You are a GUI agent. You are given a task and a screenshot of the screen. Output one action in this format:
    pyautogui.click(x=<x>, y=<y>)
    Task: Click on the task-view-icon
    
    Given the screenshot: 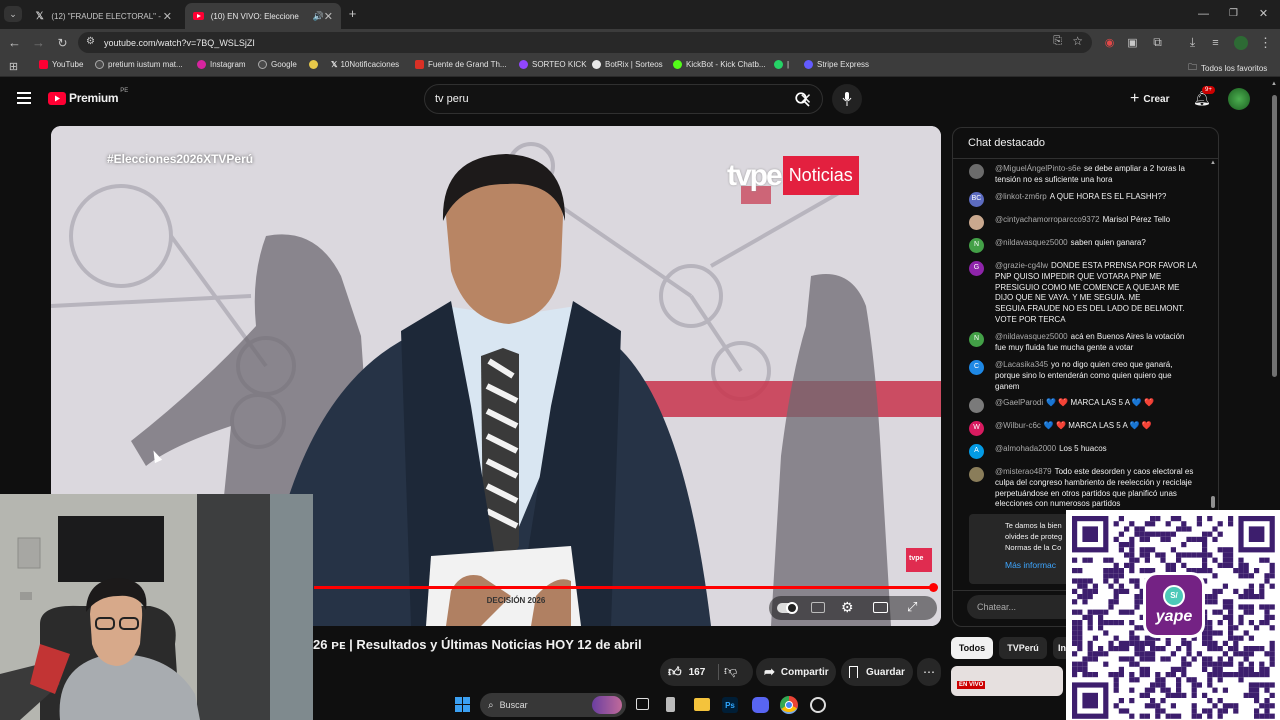 What is the action you would take?
    pyautogui.click(x=642, y=704)
    